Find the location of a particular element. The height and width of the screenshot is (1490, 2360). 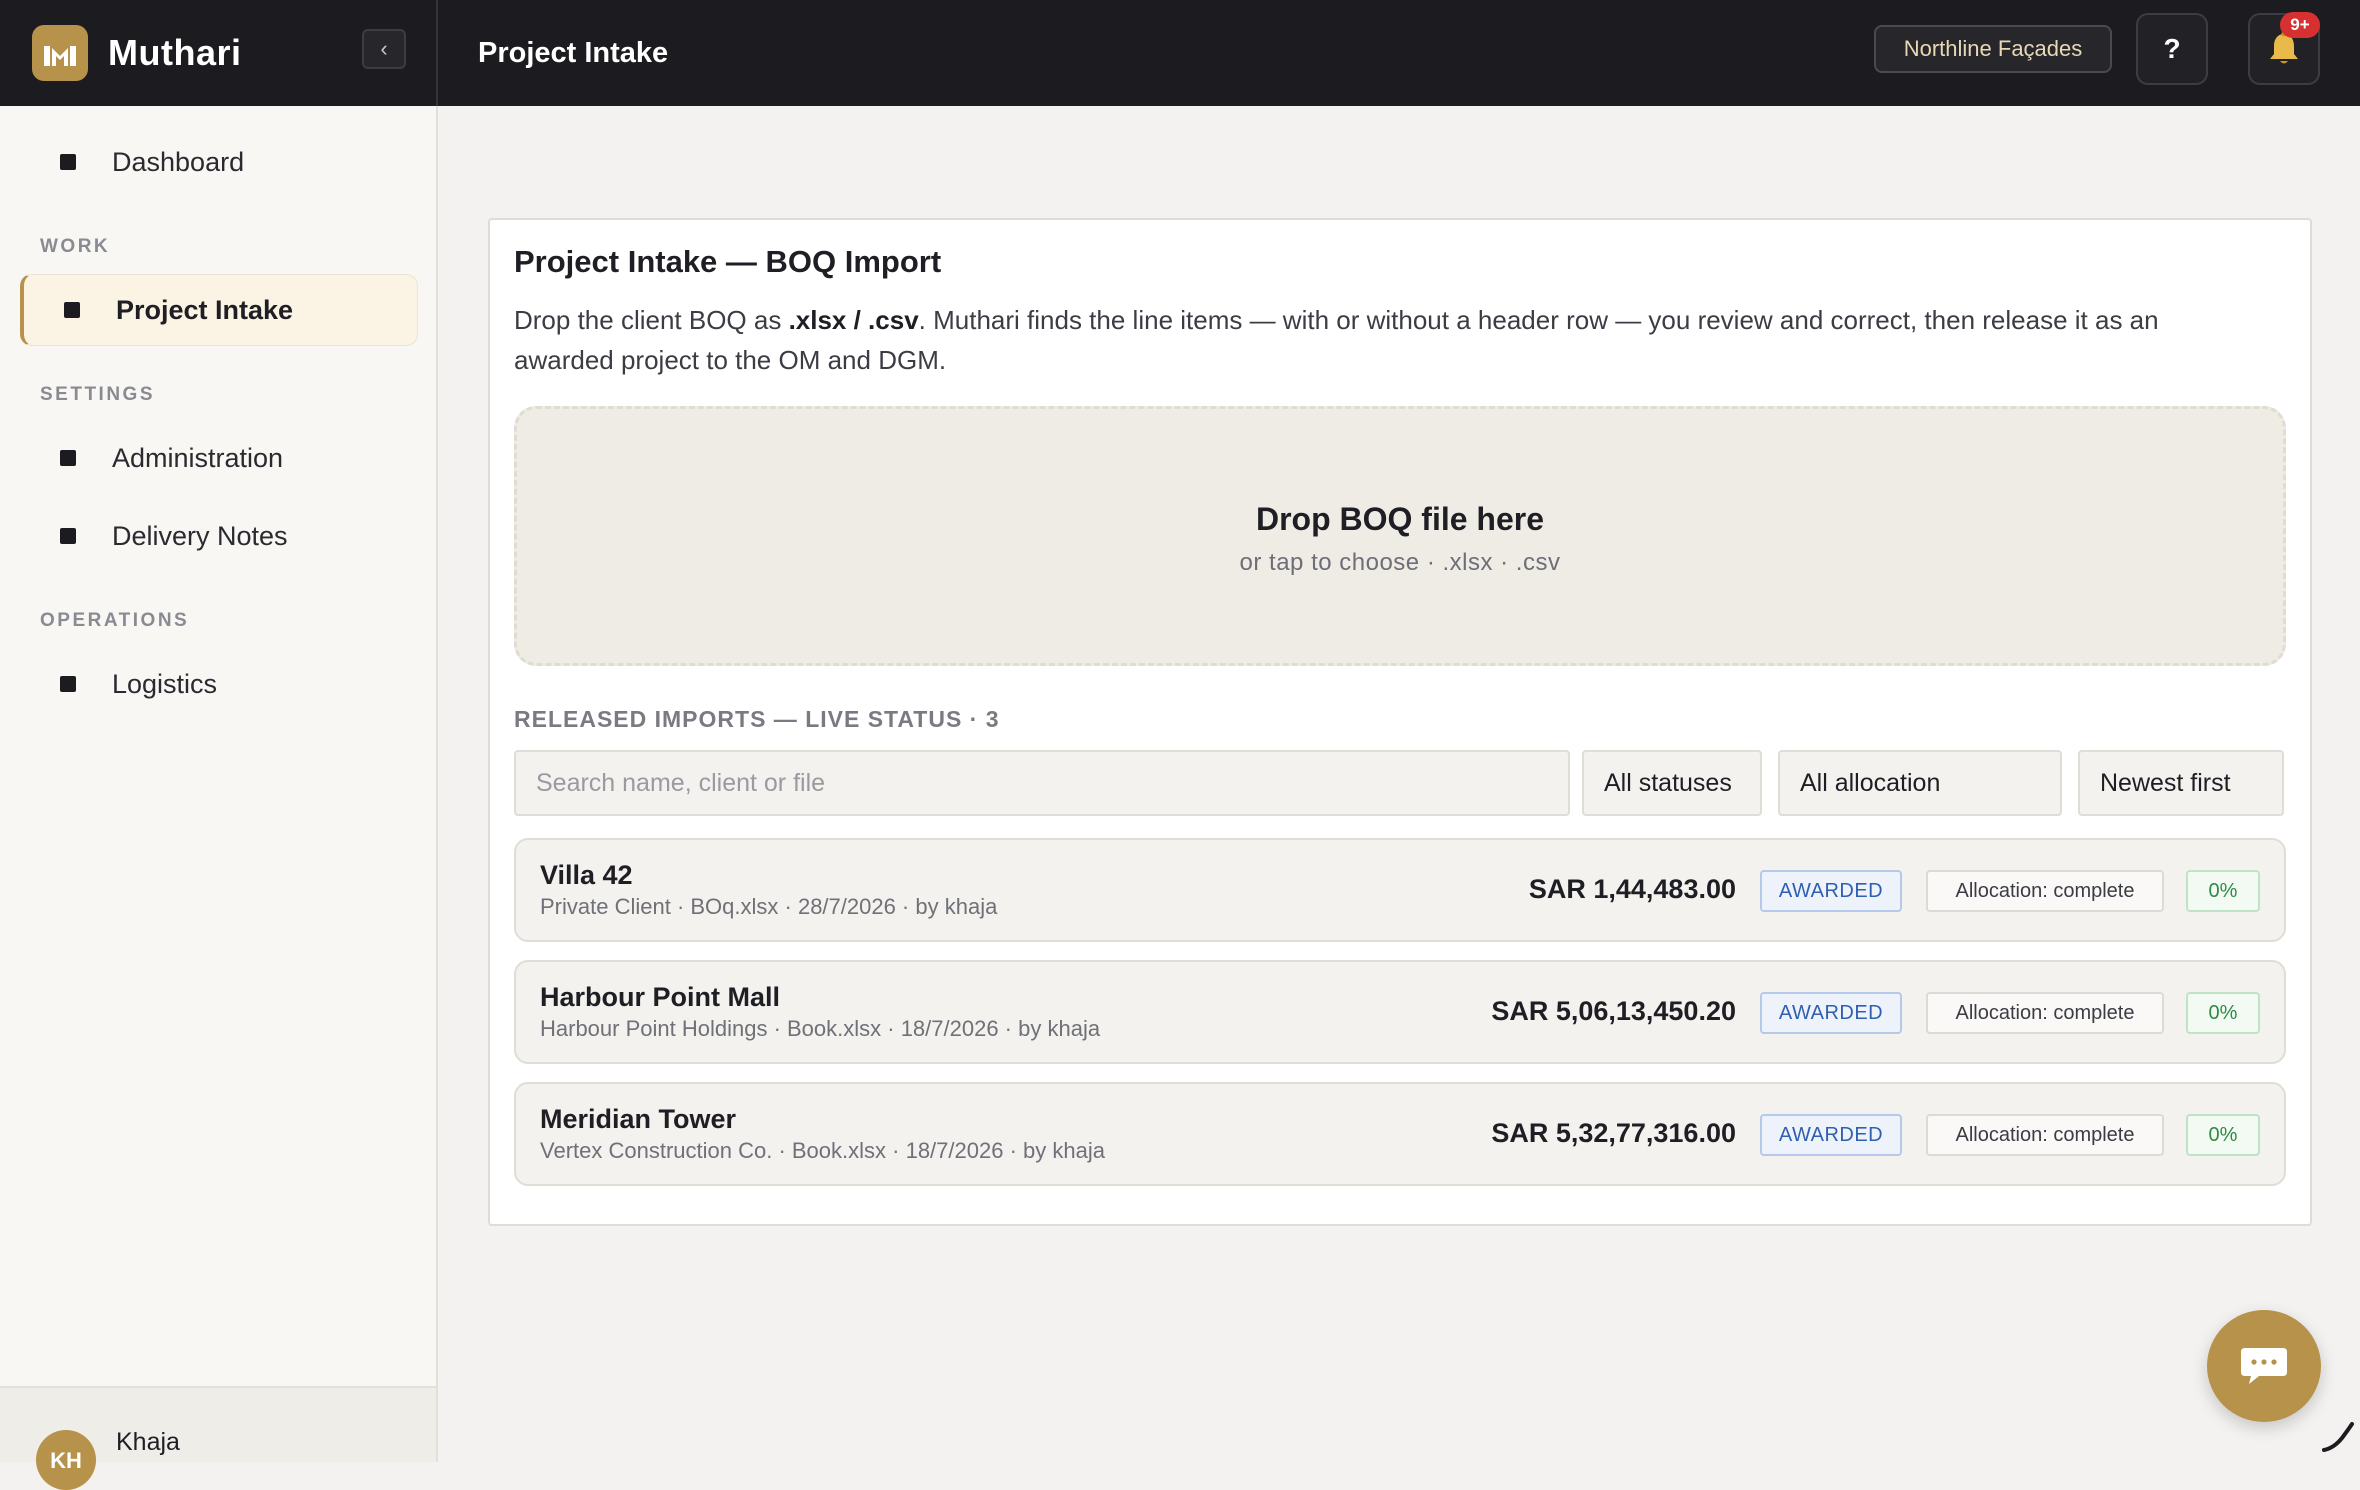

sidebar-item-logistics: Logistics is located at coordinates (219, 684).